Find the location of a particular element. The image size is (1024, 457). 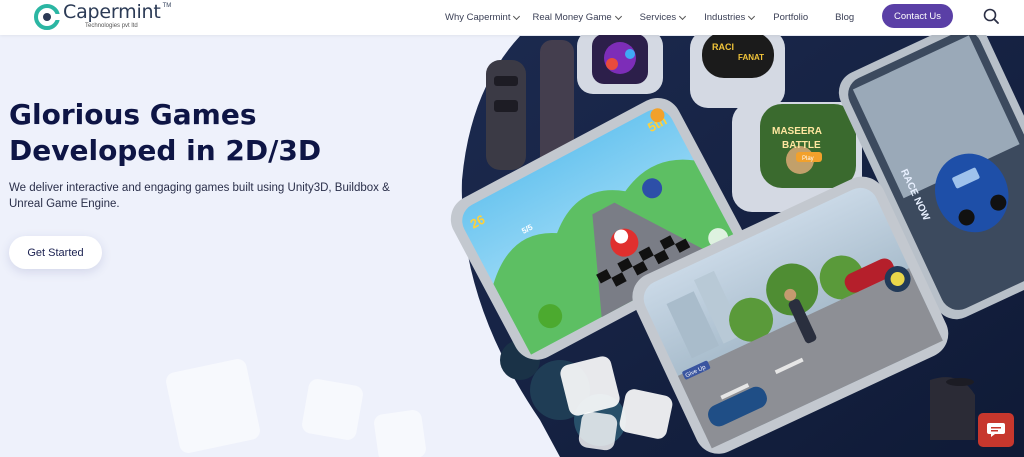

nav-label: Portfolio is located at coordinates (791, 17).